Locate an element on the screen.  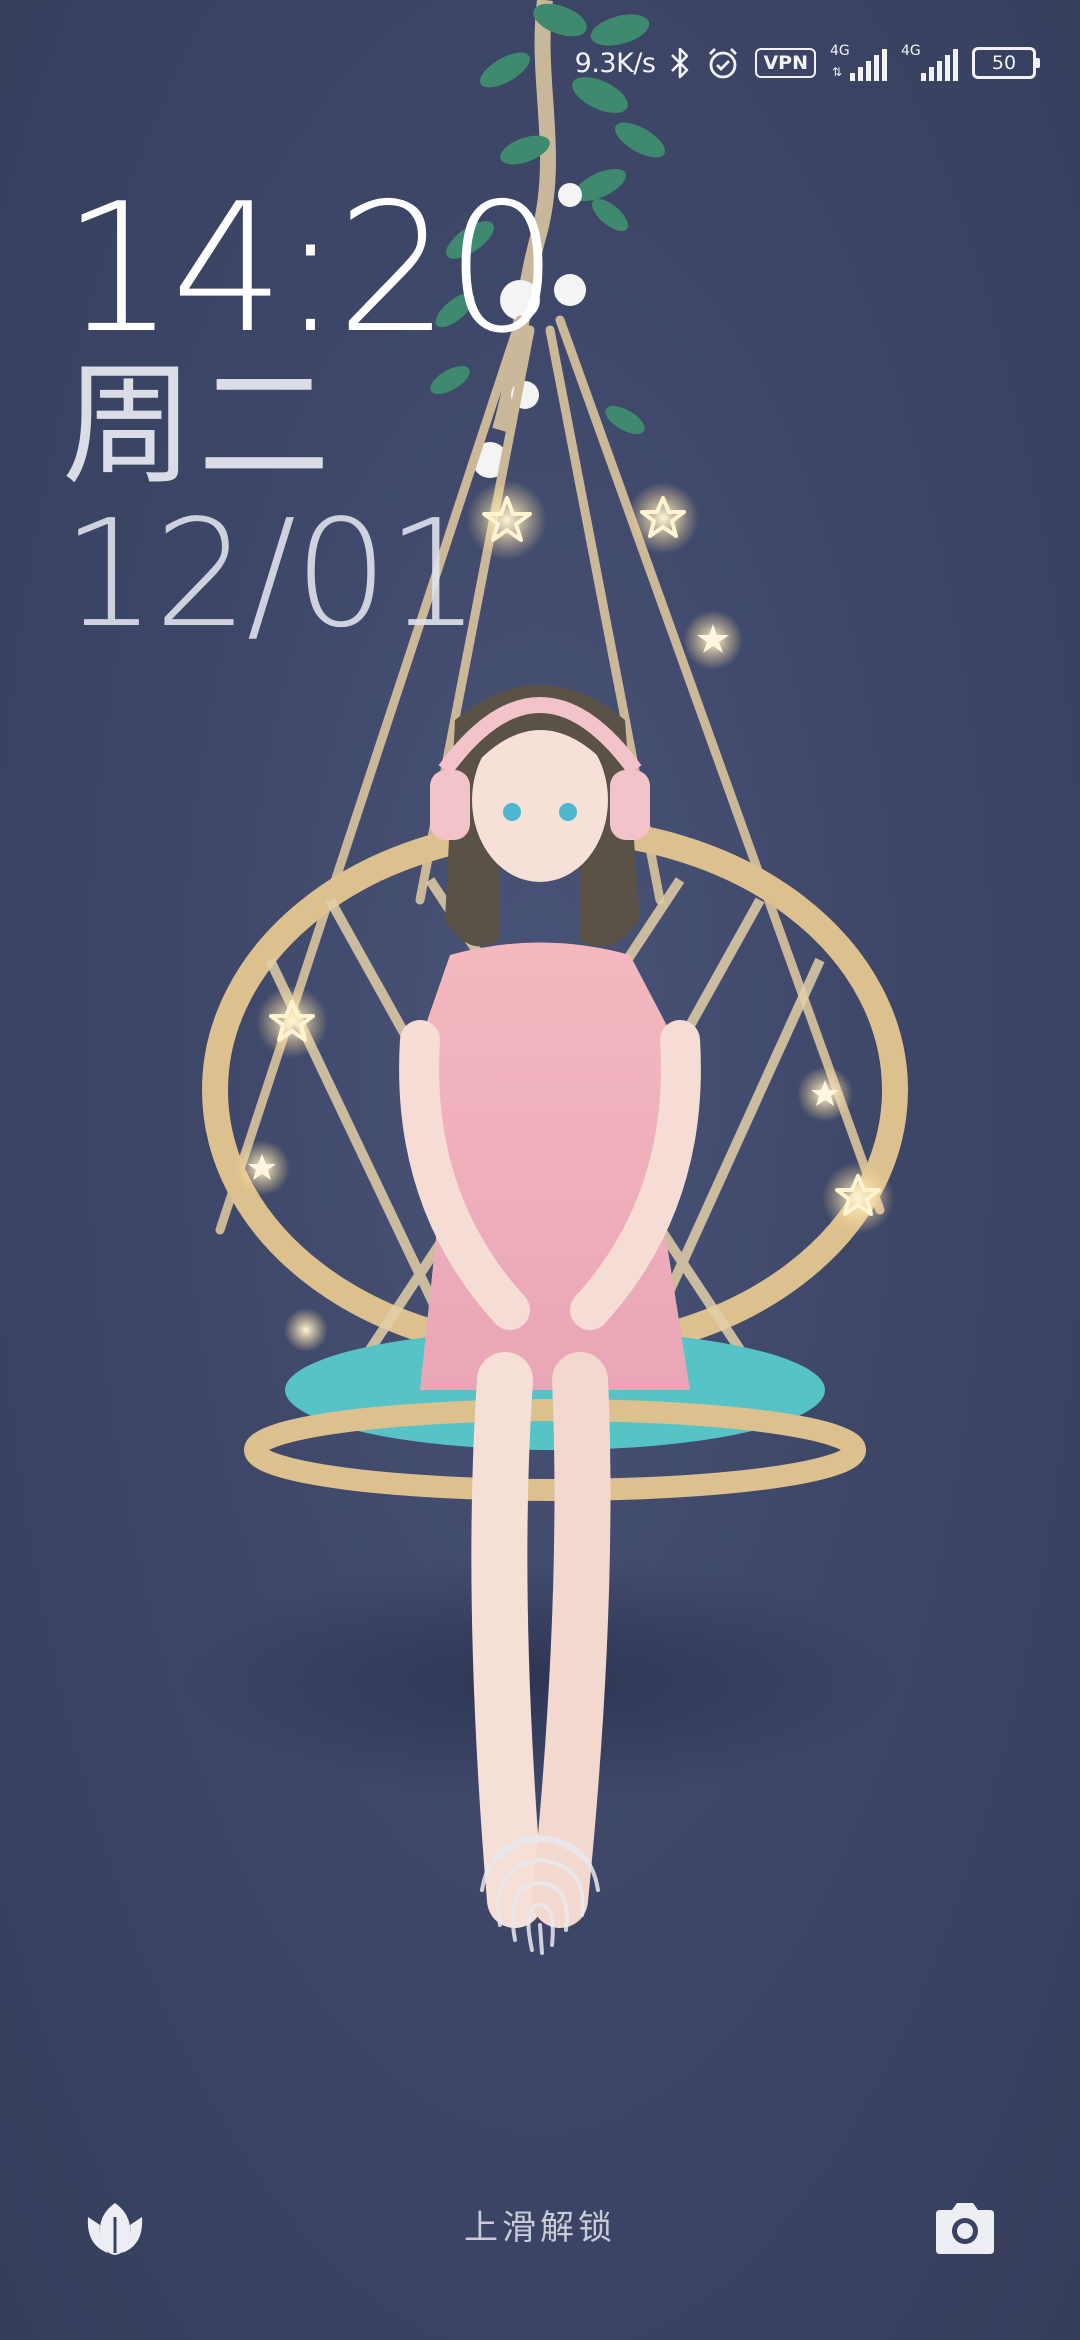
signal-icon: 4G ⇅ is located at coordinates (858, 62).